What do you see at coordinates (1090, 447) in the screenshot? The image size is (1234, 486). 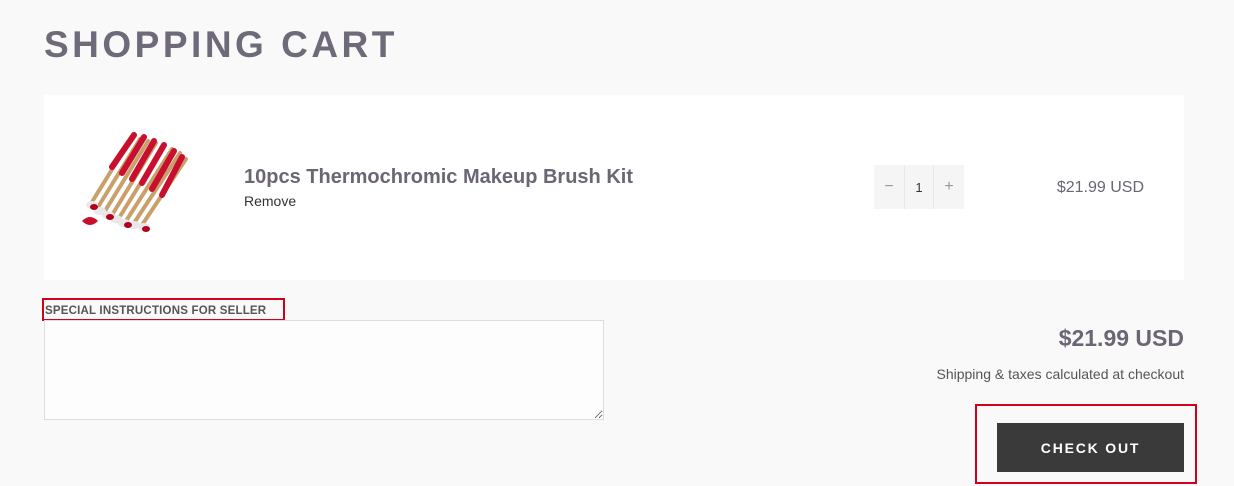 I see `checkout-button: CHECK OUT` at bounding box center [1090, 447].